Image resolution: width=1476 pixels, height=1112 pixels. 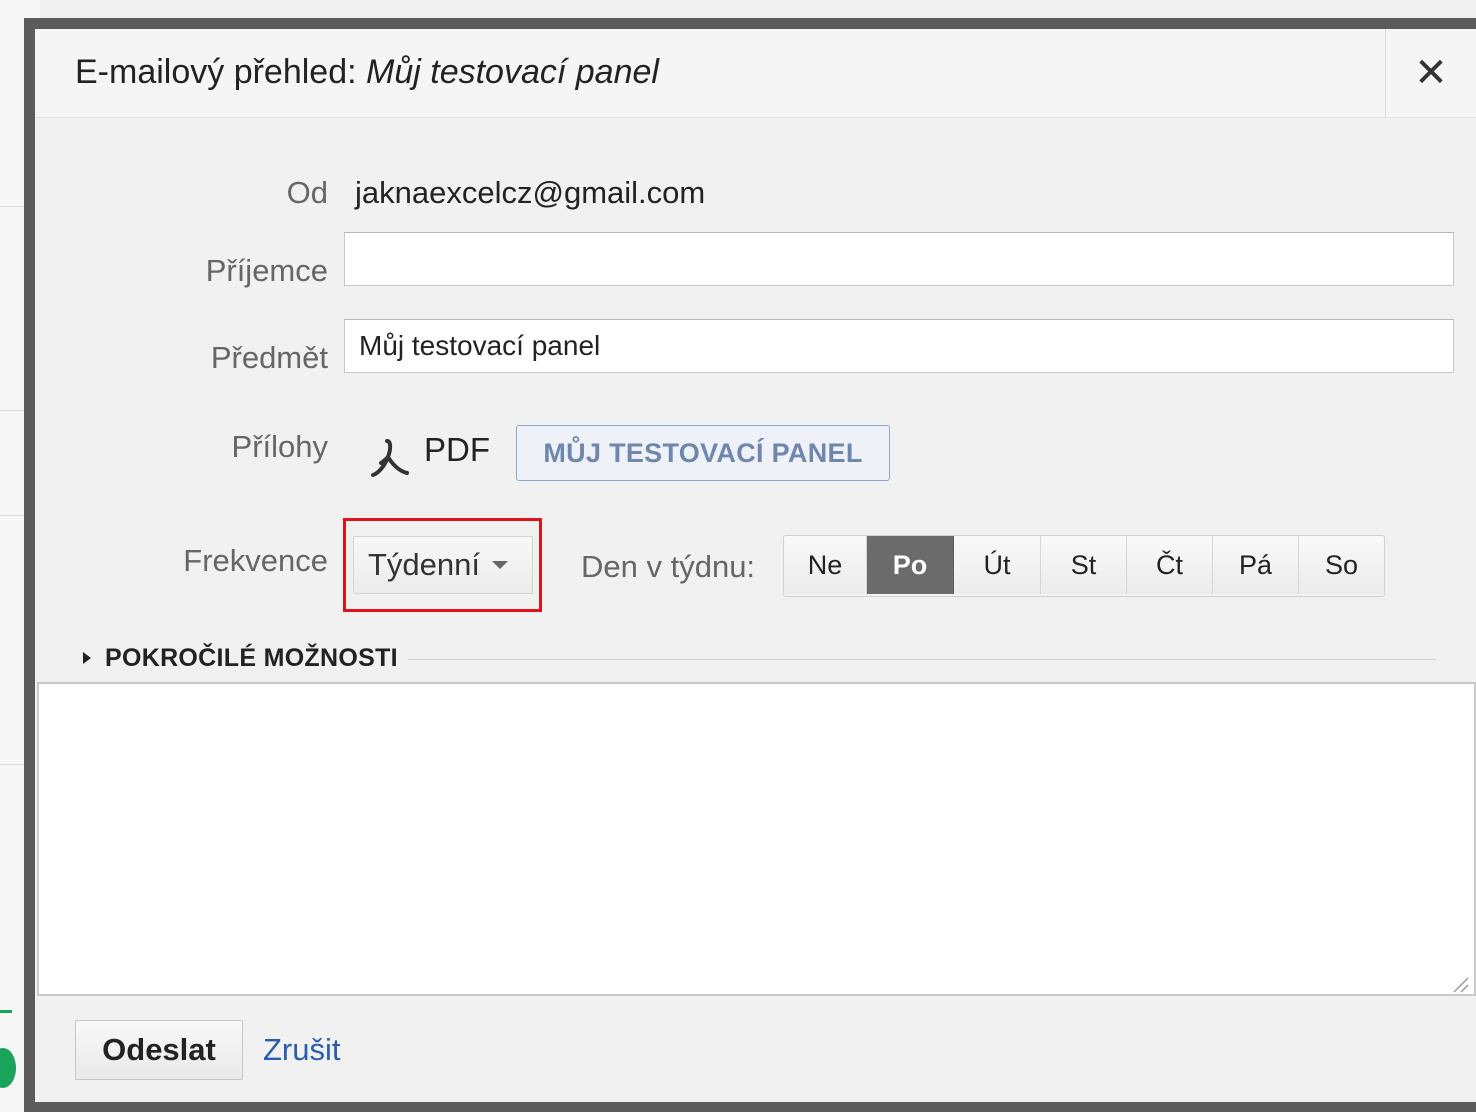 I want to click on recipients-input, so click(x=899, y=259).